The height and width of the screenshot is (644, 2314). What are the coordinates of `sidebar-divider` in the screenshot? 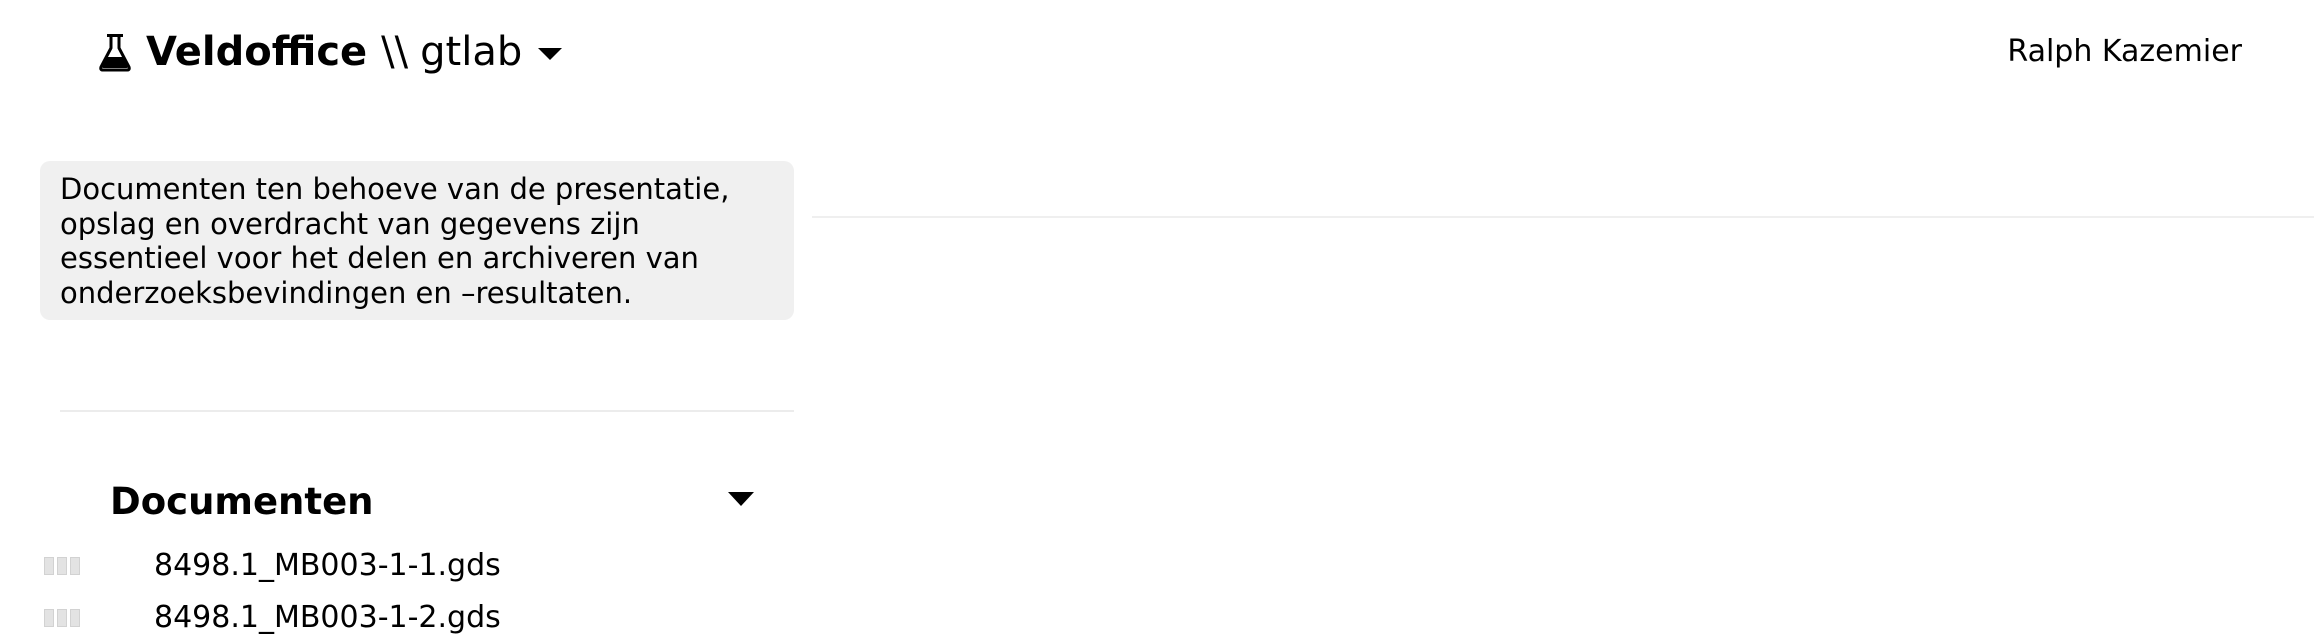 It's located at (427, 411).